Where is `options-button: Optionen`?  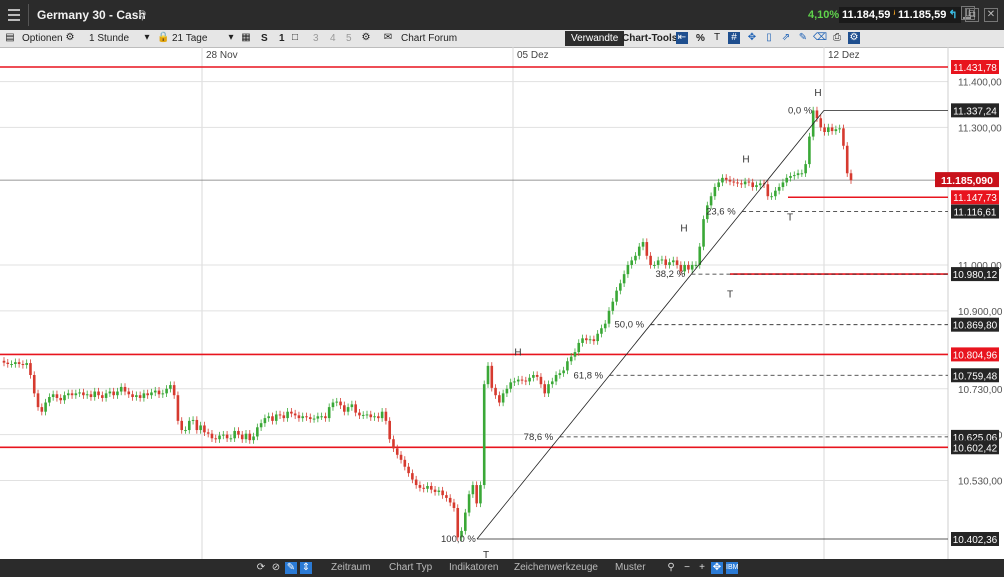
options-button: Optionen is located at coordinates (42, 38).